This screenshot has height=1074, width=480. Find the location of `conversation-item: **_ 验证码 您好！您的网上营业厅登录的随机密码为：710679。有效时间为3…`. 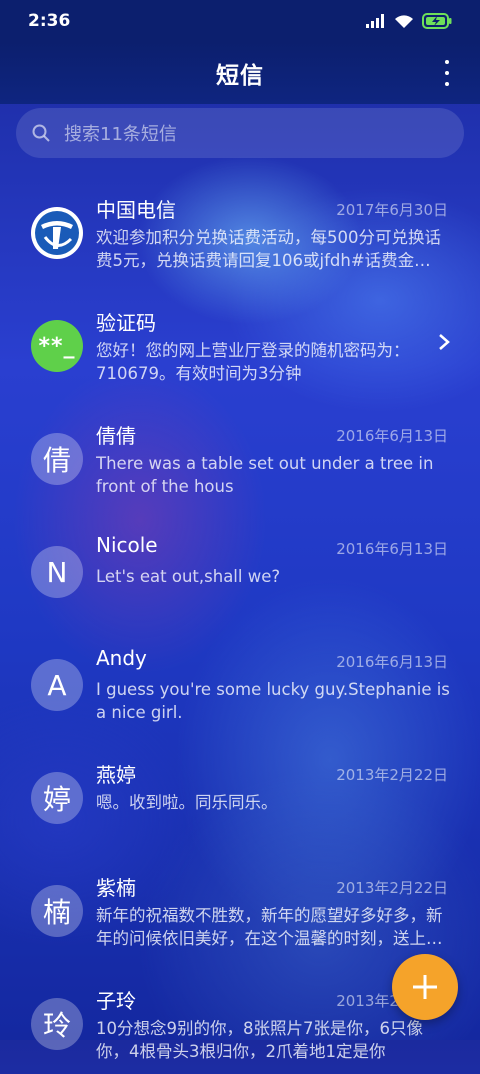

conversation-item: **_ 验证码 您好！您的网上营业厅登录的随机密码为：710679。有效时间为3… is located at coordinates (240, 339).